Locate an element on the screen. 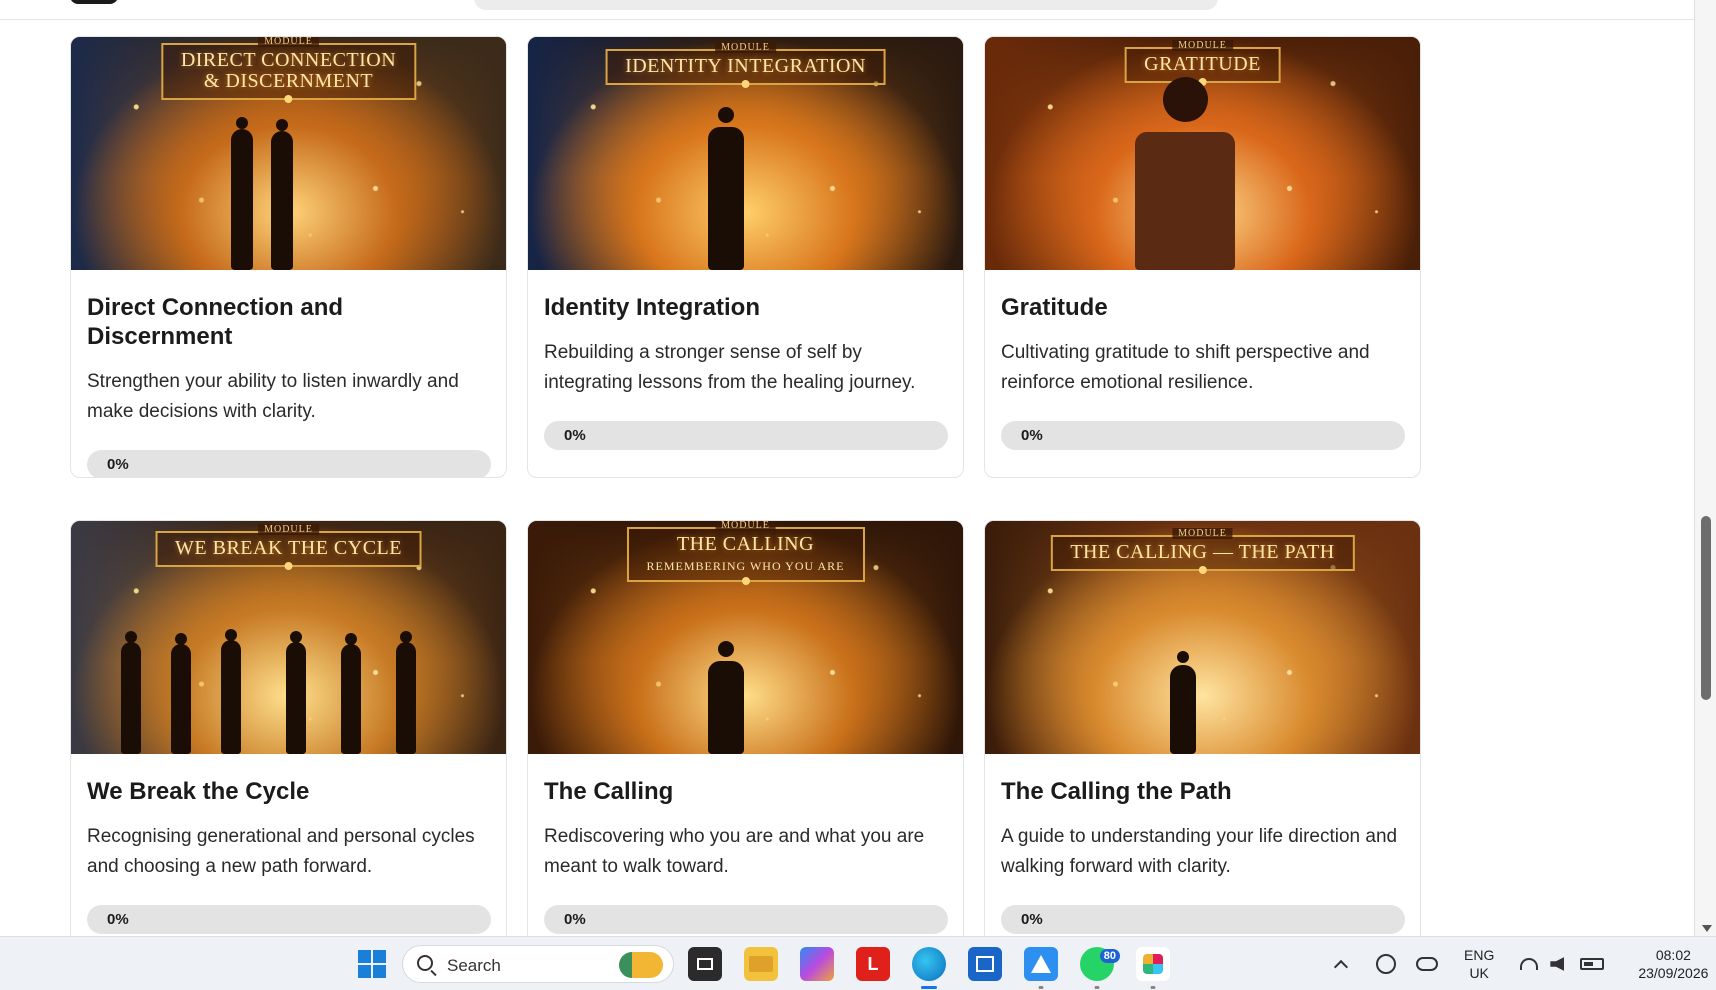 This screenshot has height=990, width=1716. module-title: Gratitude is located at coordinates (1202, 308).